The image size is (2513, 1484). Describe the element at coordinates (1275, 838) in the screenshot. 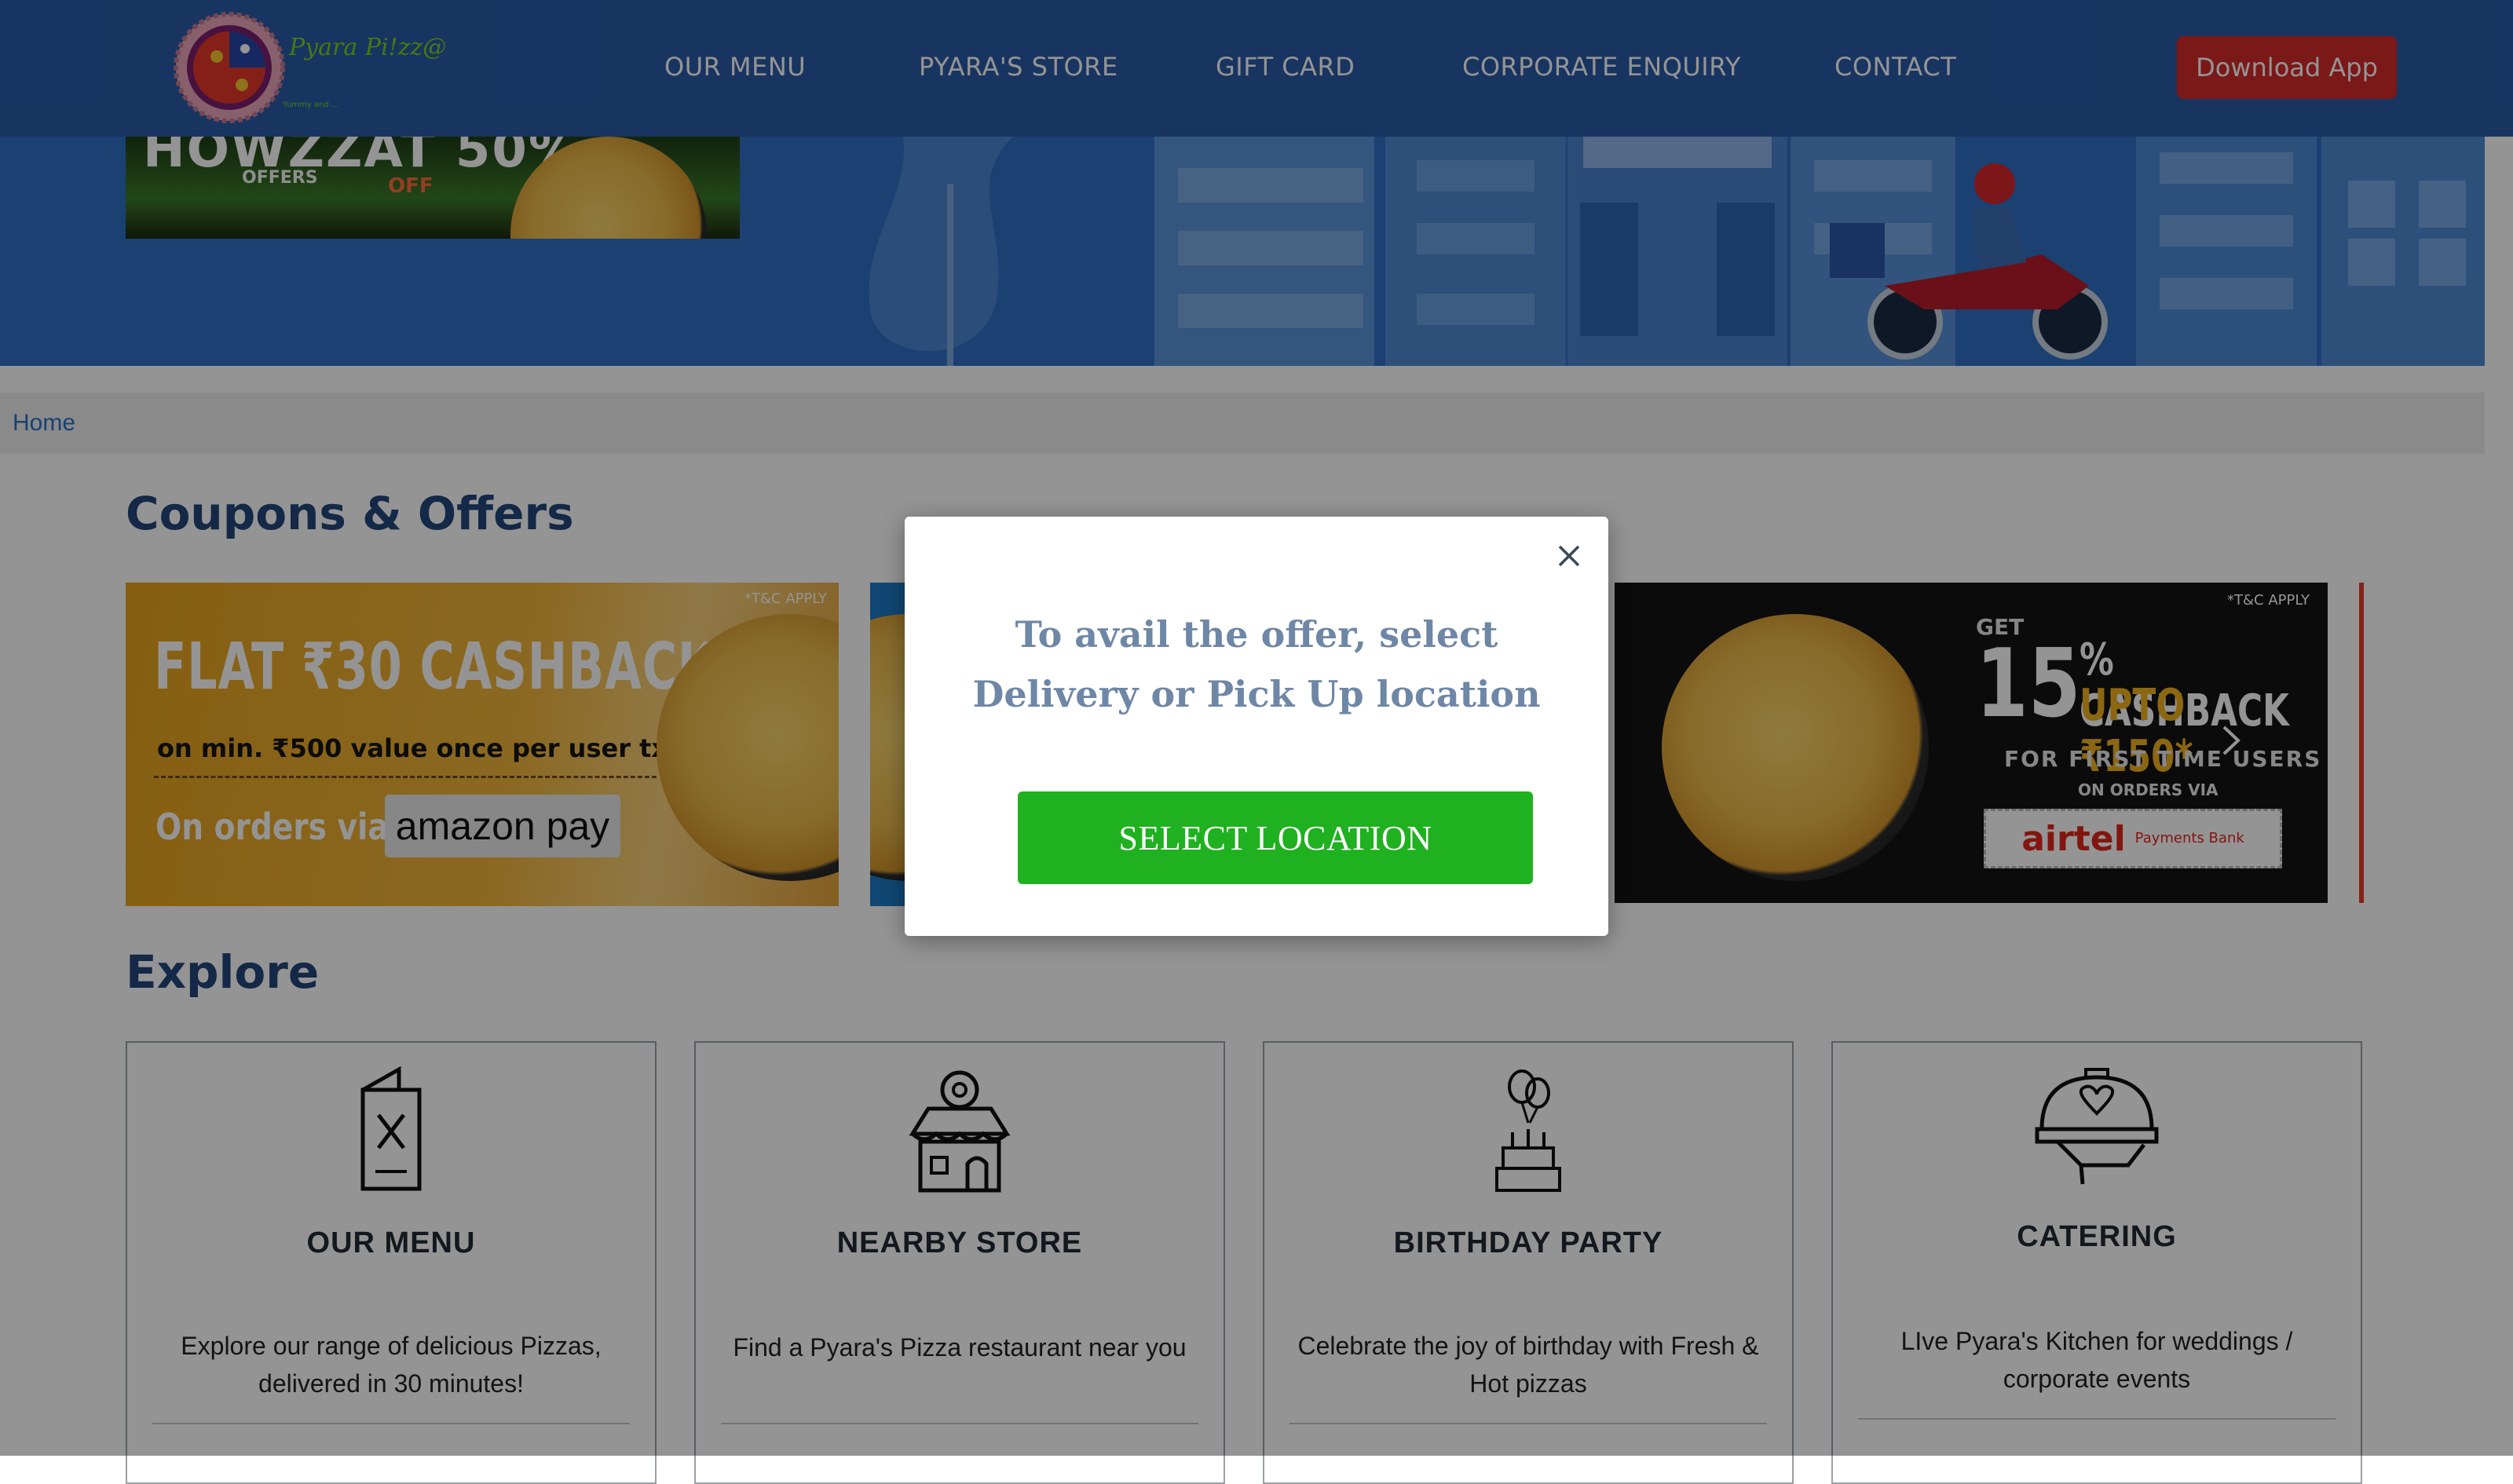

I see `select-location-button: SELECT LOCATION` at that location.